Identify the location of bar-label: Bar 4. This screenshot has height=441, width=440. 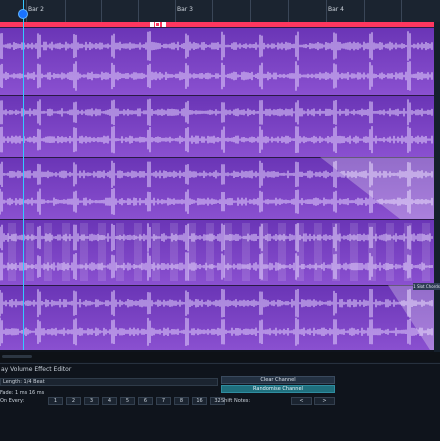
(336, 9).